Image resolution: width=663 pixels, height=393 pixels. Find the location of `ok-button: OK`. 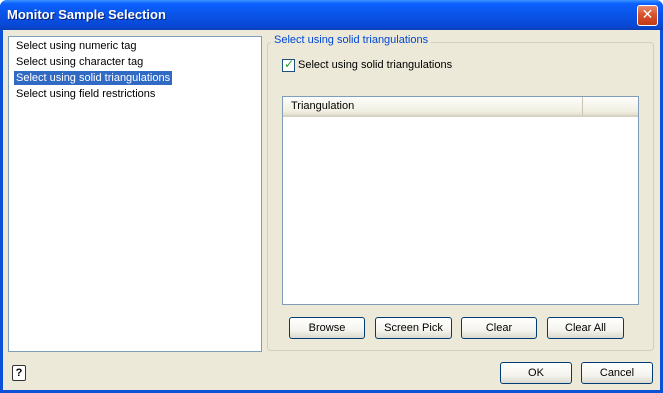

ok-button: OK is located at coordinates (536, 373).